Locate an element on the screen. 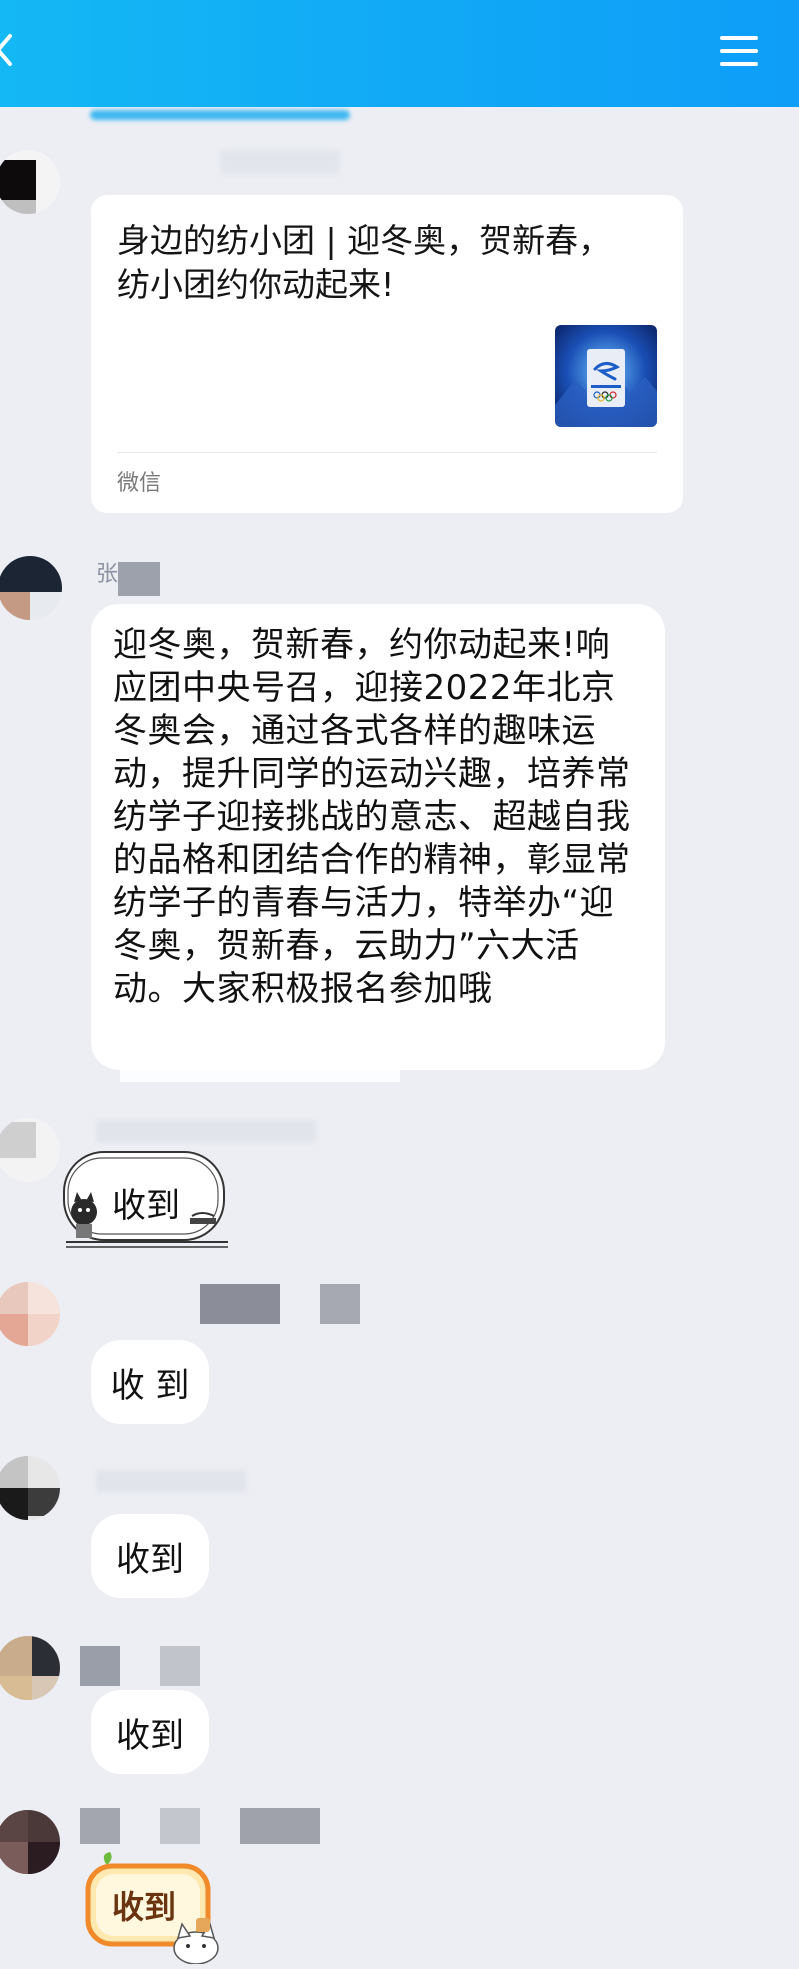  beijing-2022-olympic-emblem-icon is located at coordinates (606, 376).